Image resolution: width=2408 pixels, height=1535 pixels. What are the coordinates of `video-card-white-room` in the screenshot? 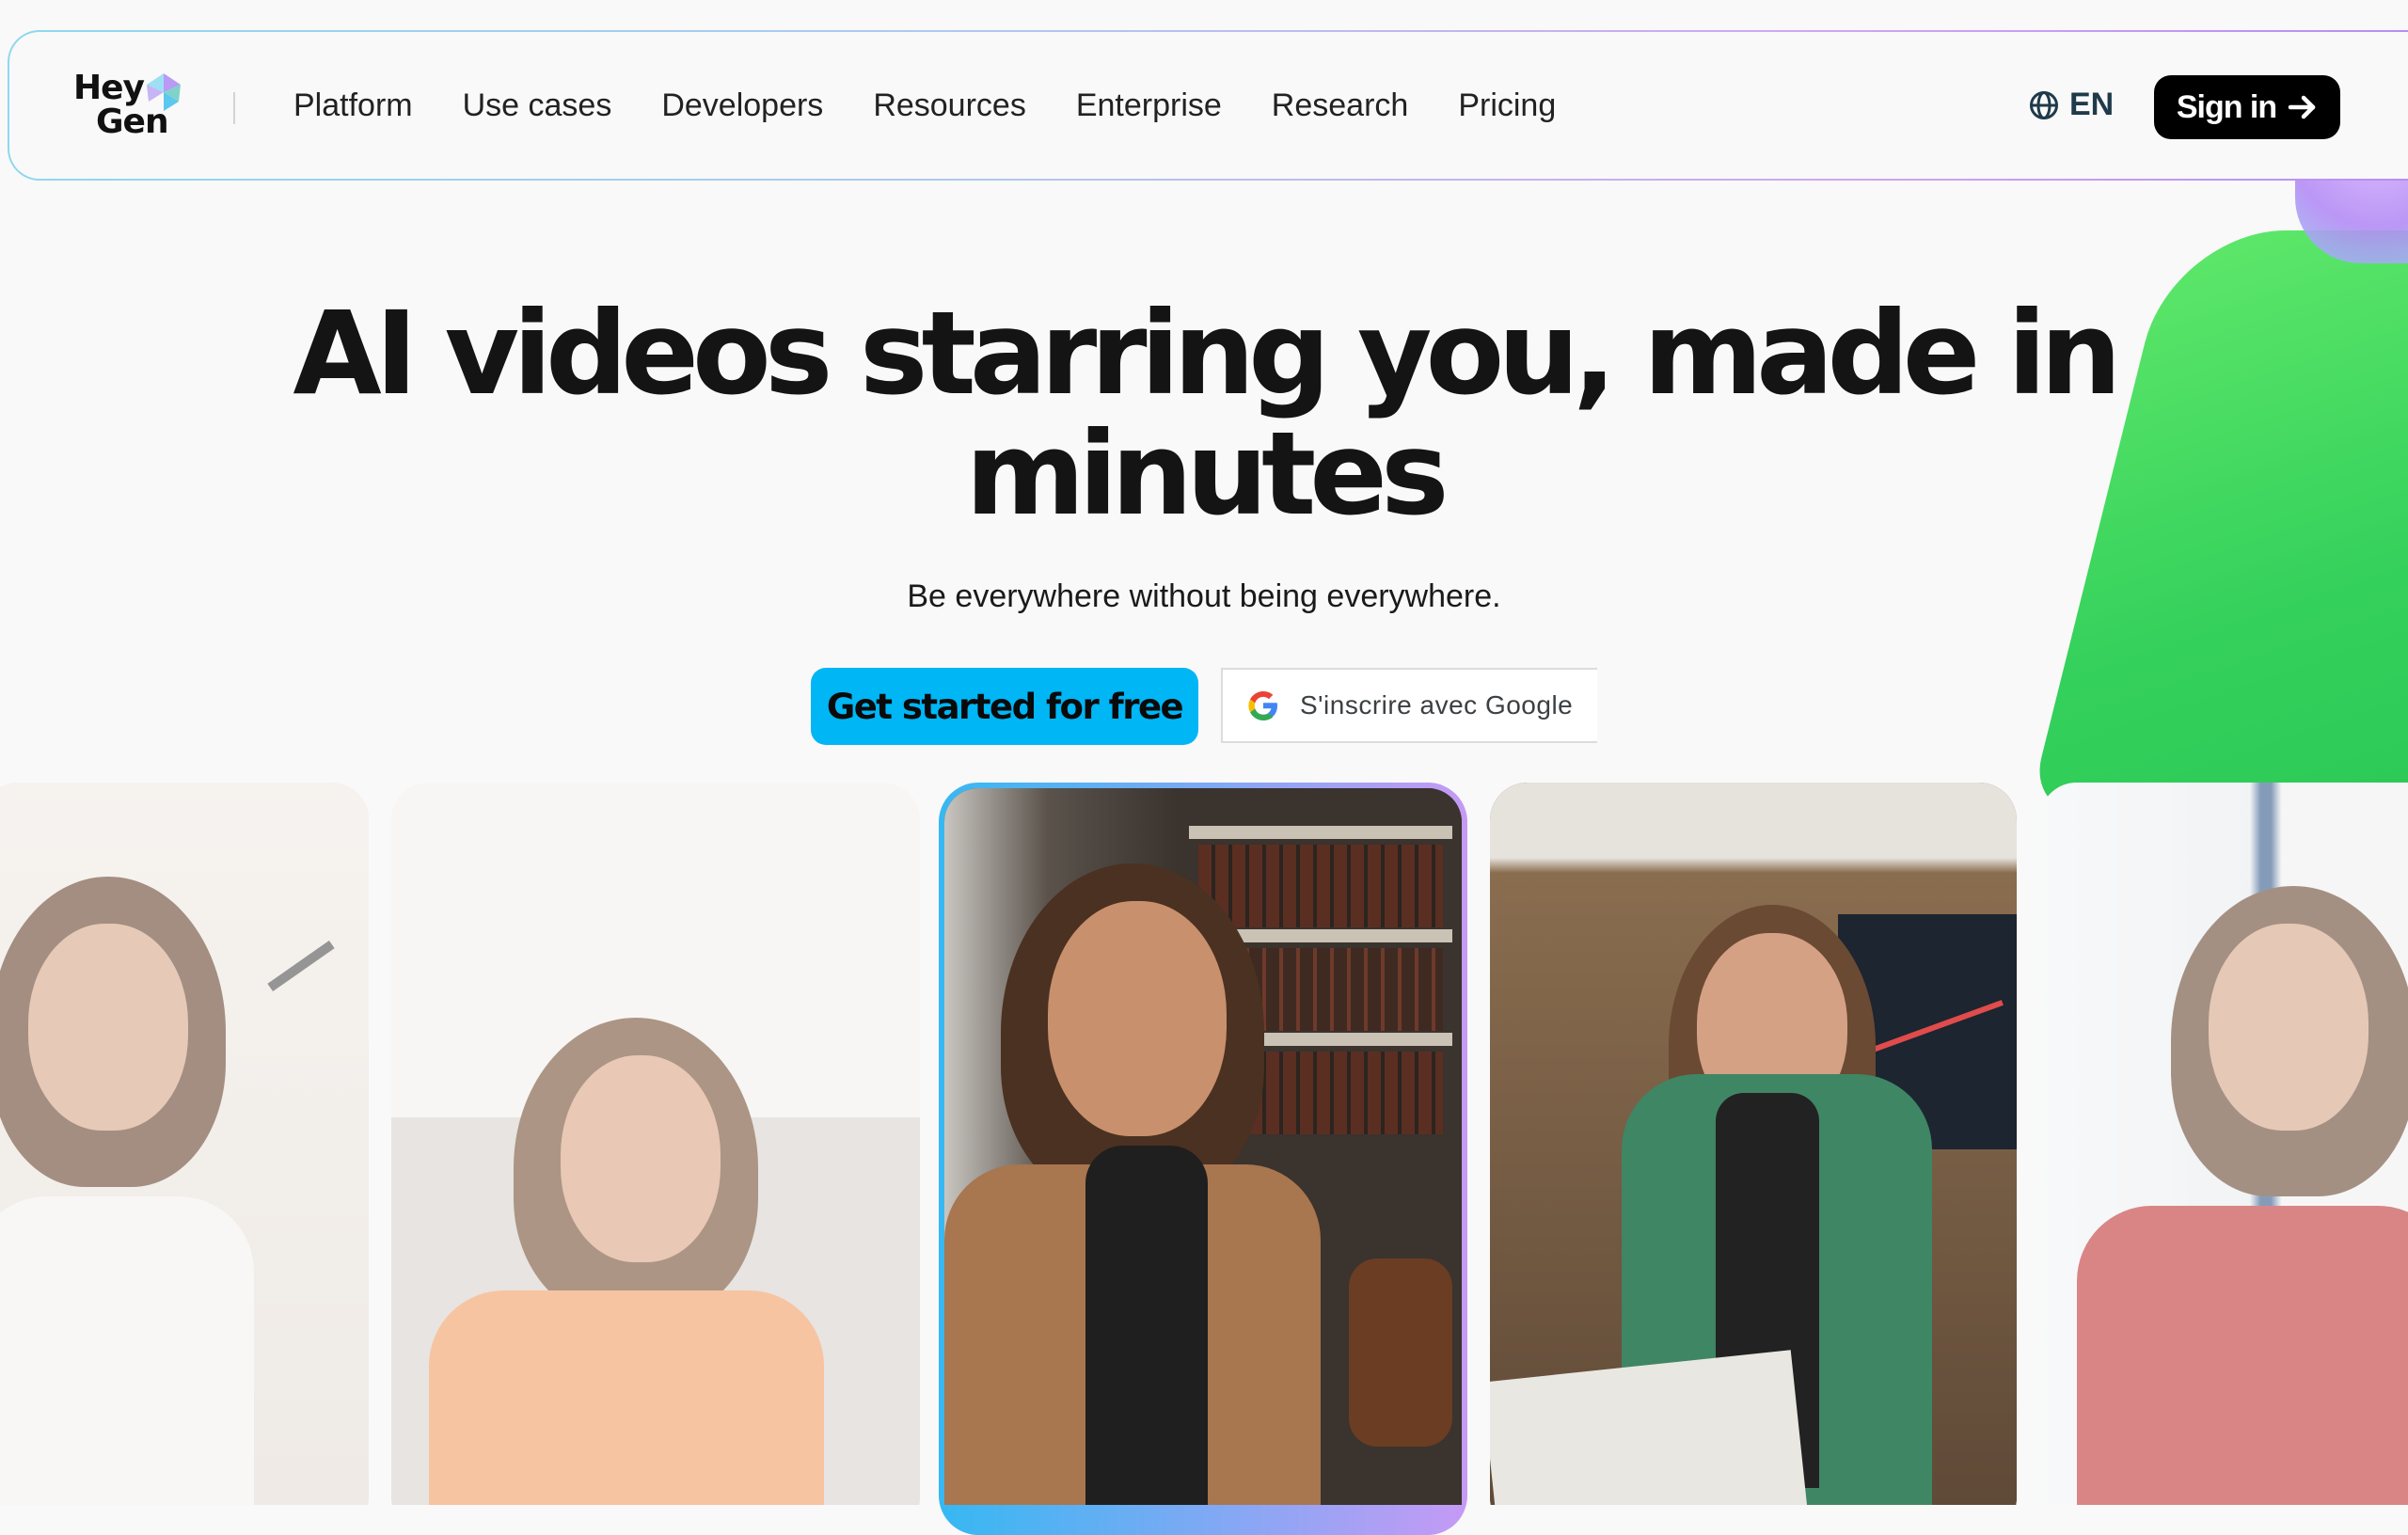 It's located at (656, 1144).